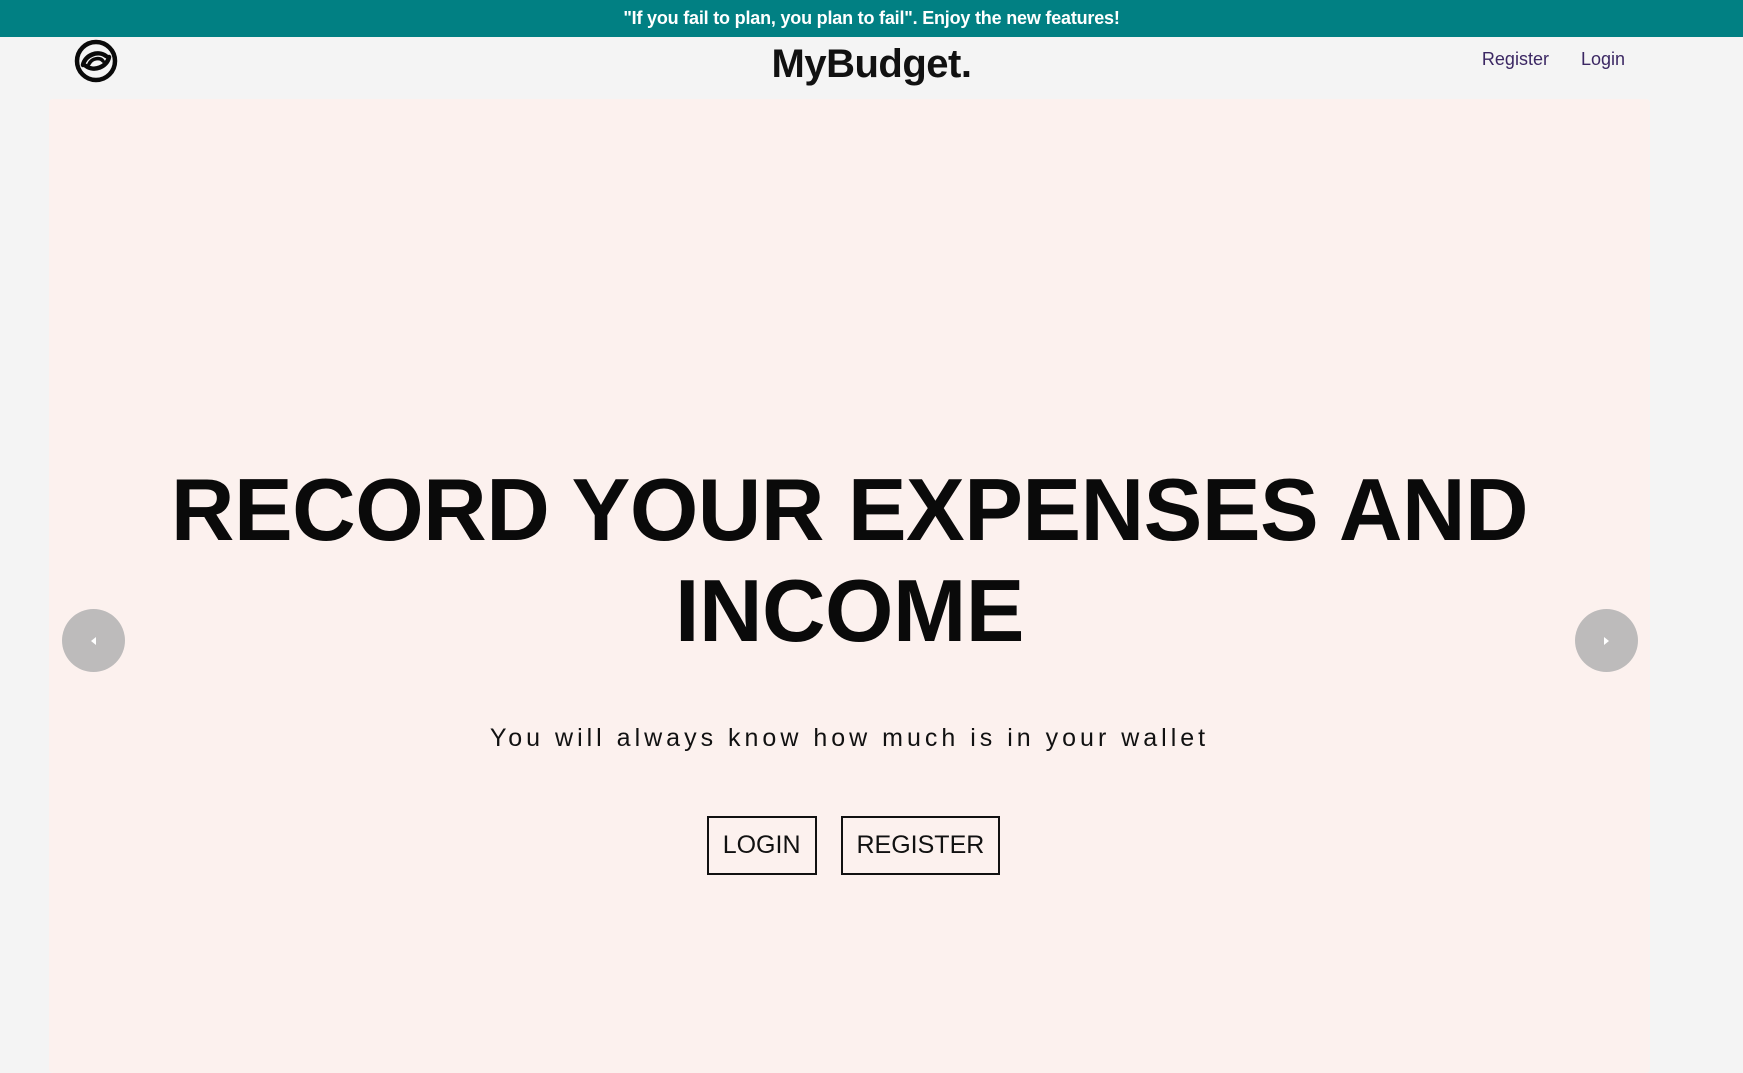 The image size is (1743, 1073). What do you see at coordinates (920, 845) in the screenshot?
I see `register-button: REGISTER` at bounding box center [920, 845].